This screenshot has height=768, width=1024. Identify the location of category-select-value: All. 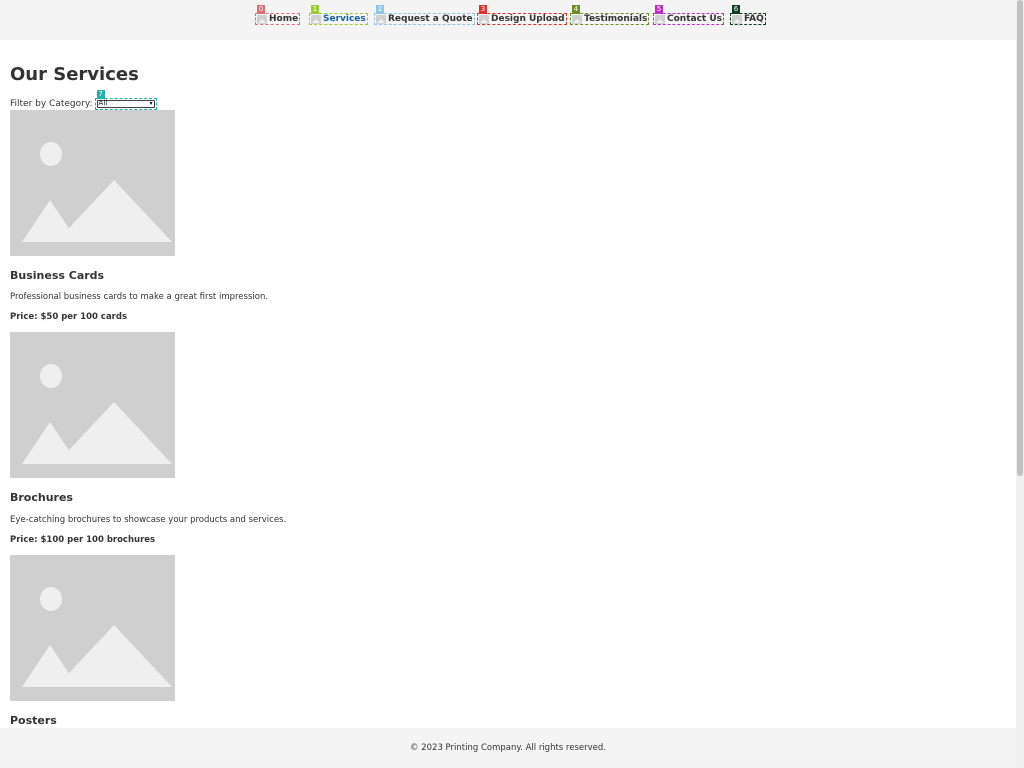
(103, 103).